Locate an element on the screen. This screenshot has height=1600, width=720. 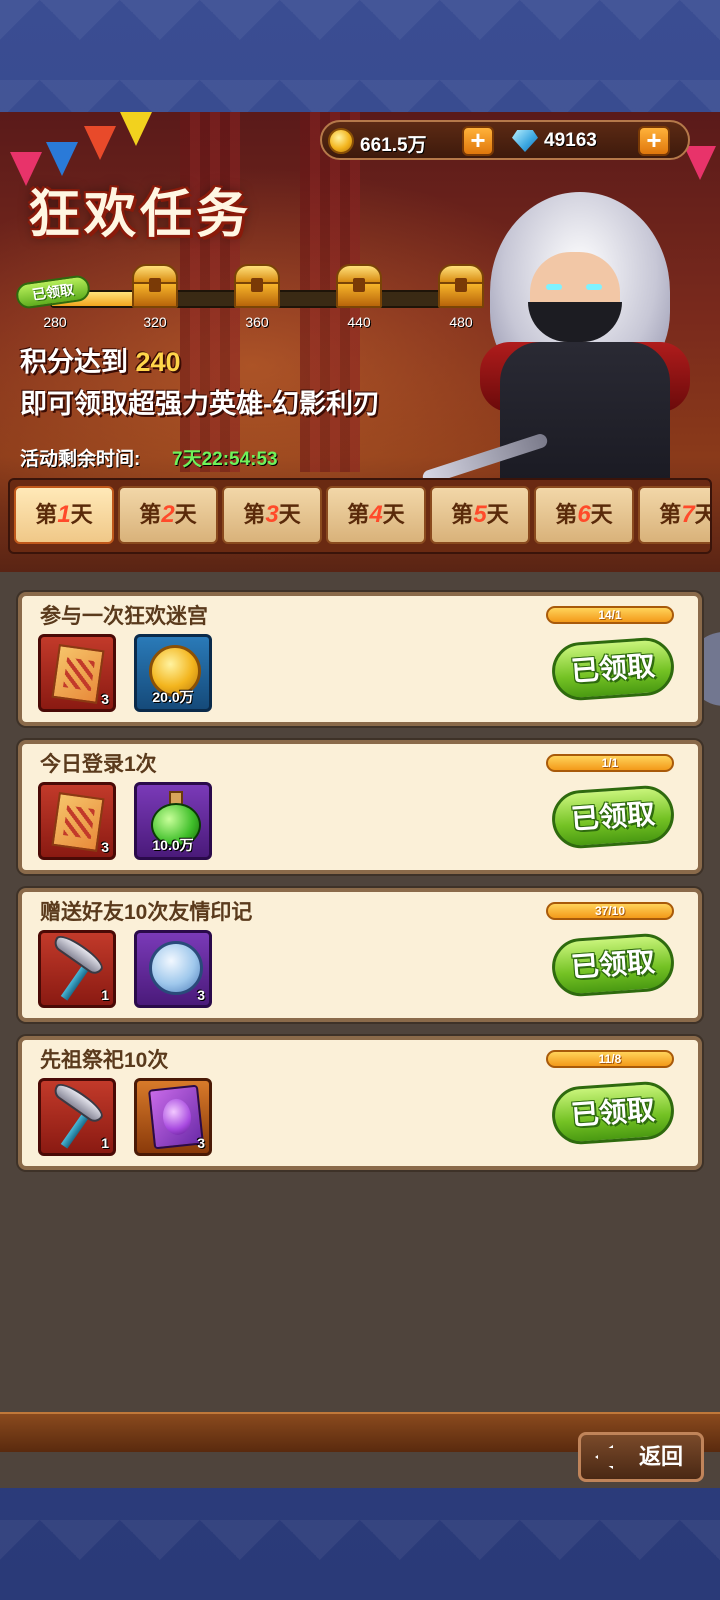
tab-day-6: 第6天 is located at coordinates (584, 515).